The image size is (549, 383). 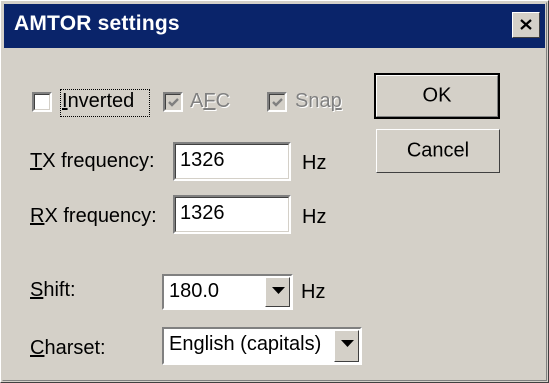 I want to click on inverted-label: Inverted, so click(x=98, y=101).